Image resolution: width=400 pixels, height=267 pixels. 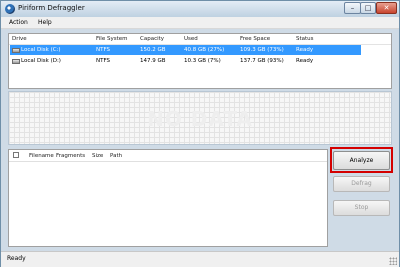 I want to click on drive-name: Local Disk (D:), so click(x=41, y=61).